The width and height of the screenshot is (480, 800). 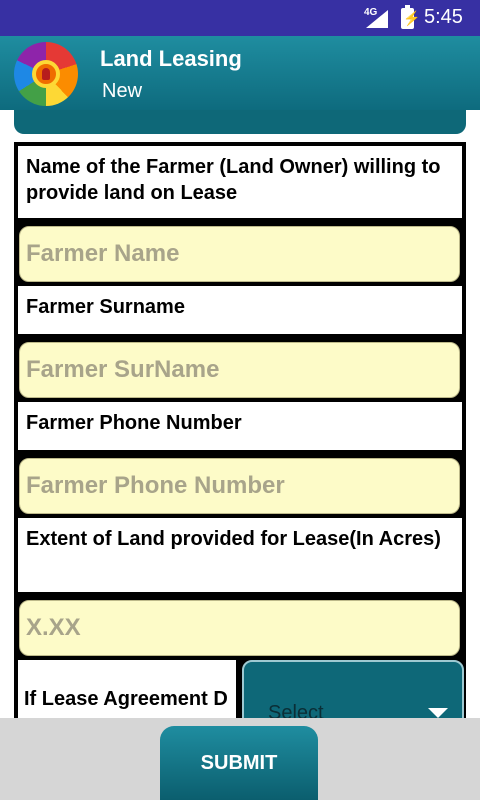 What do you see at coordinates (443, 17) in the screenshot?
I see `clock: 5:45` at bounding box center [443, 17].